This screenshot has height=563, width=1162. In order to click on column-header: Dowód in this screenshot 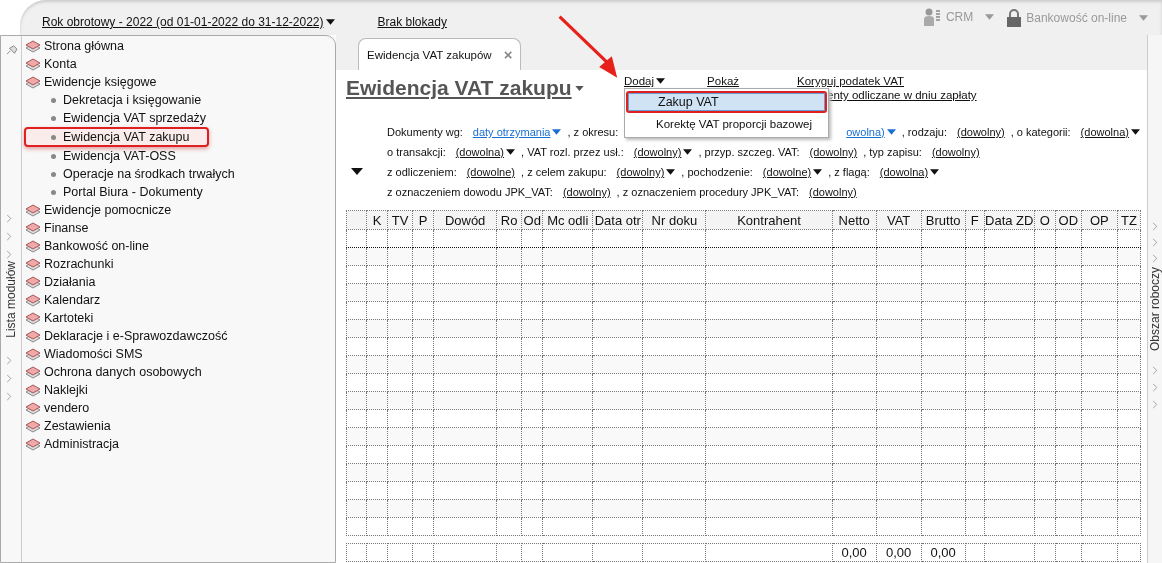, I will do `click(465, 220)`.